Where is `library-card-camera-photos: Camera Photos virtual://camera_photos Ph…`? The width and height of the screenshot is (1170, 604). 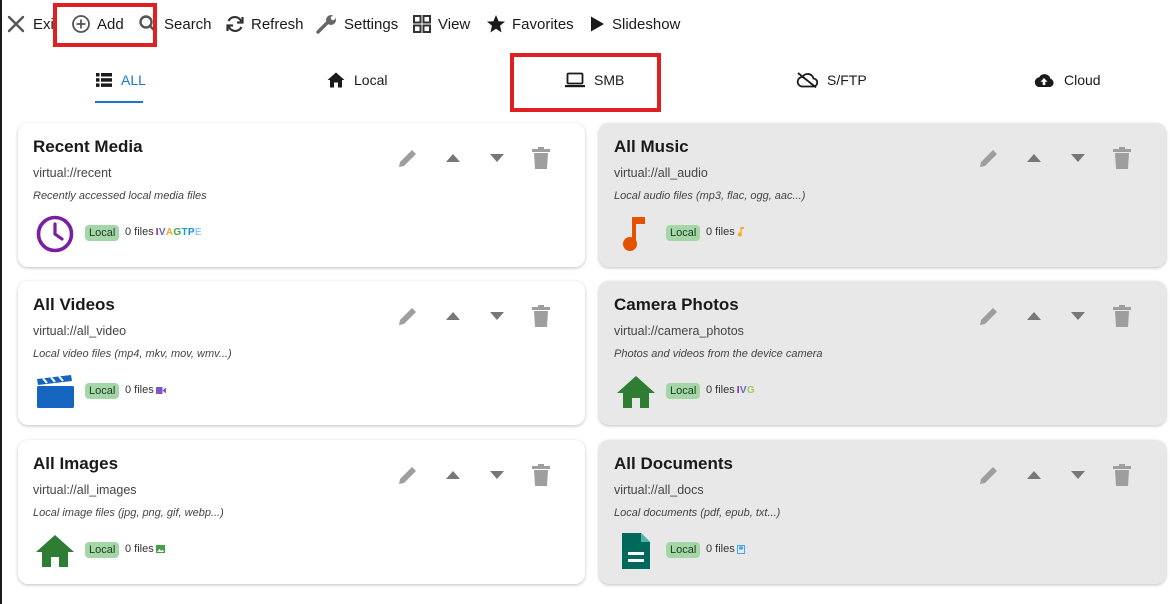 library-card-camera-photos: Camera Photos virtual://camera_photos Ph… is located at coordinates (882, 353).